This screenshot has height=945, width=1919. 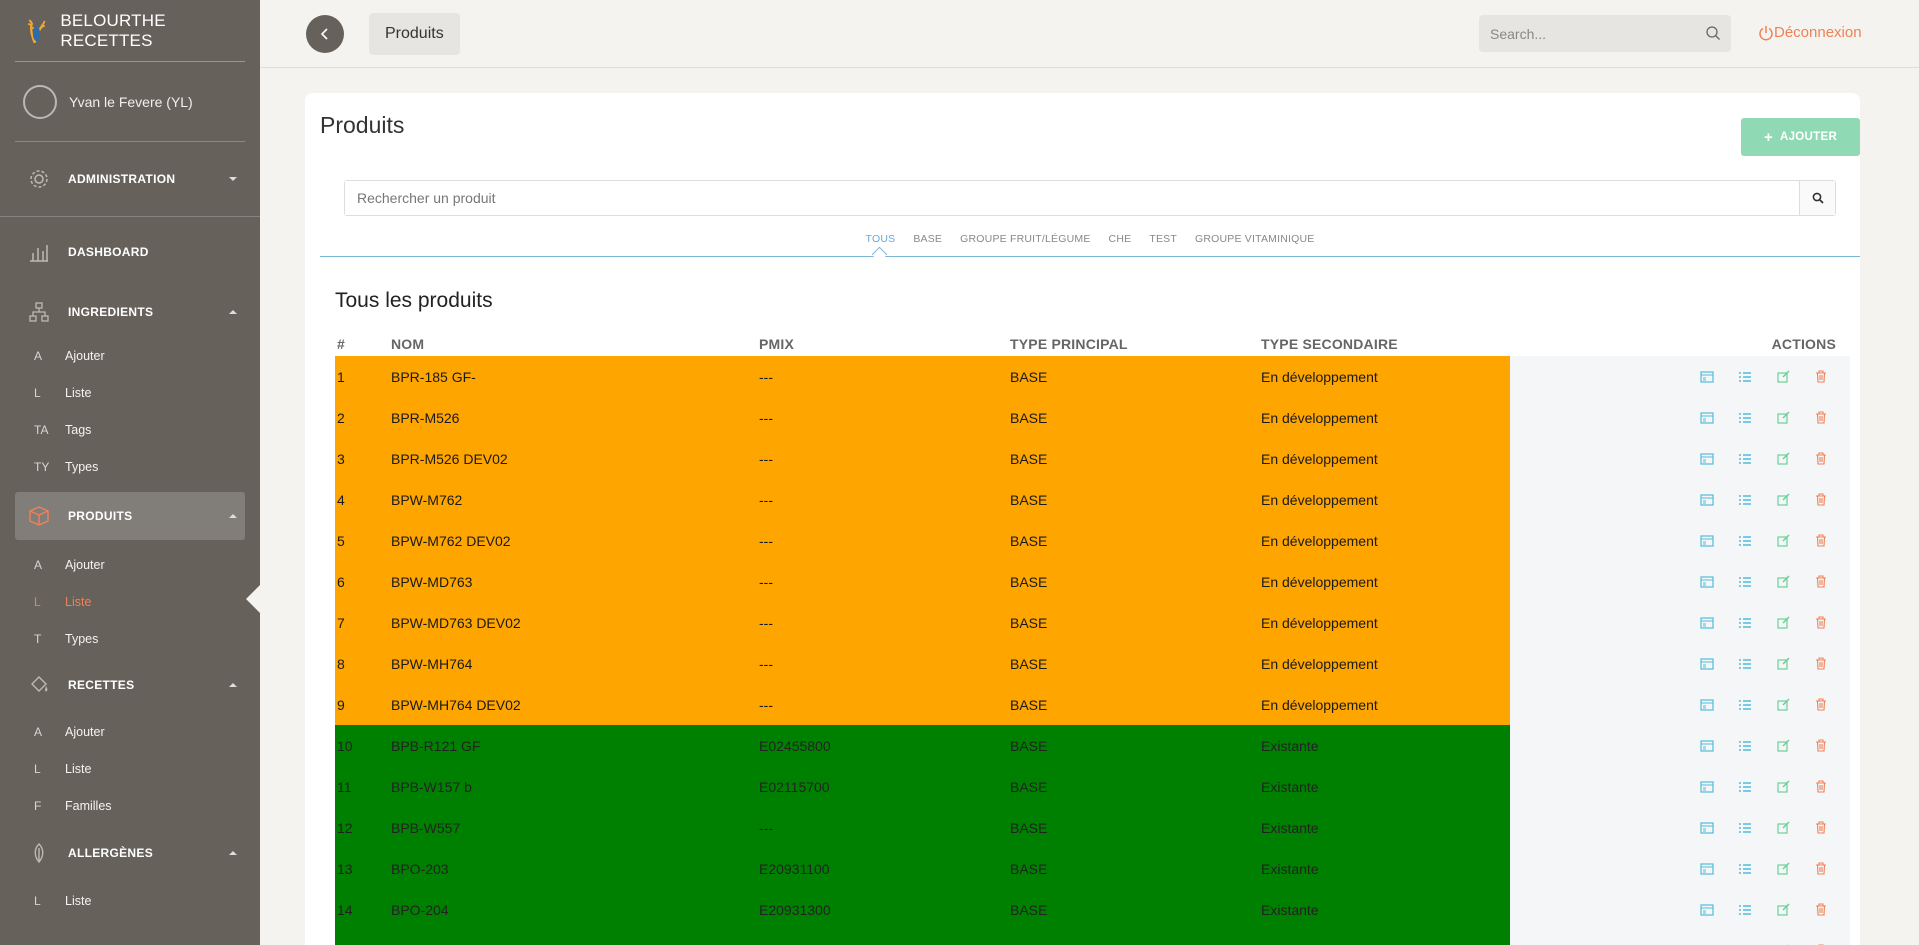 I want to click on header-type-secondaire: TYPE SECONDAIRE, so click(x=1329, y=344).